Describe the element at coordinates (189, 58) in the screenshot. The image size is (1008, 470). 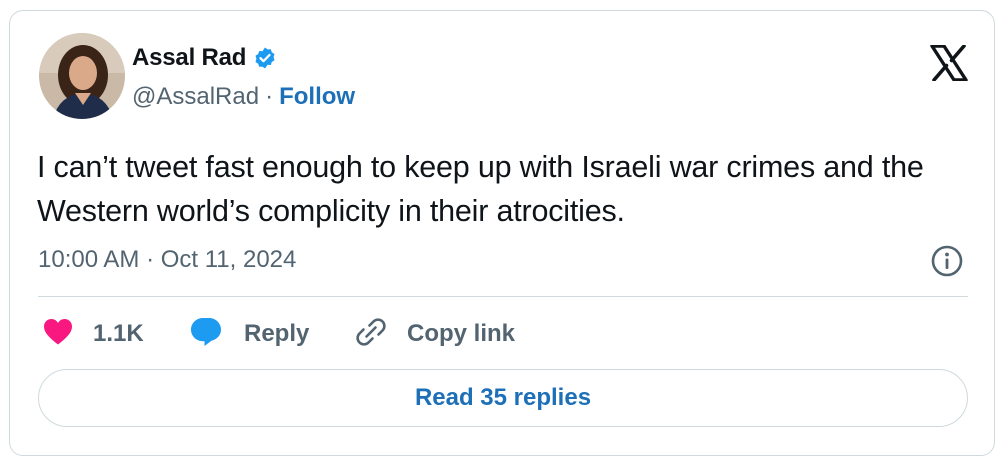
I see `author-display-name: Assal Rad` at that location.